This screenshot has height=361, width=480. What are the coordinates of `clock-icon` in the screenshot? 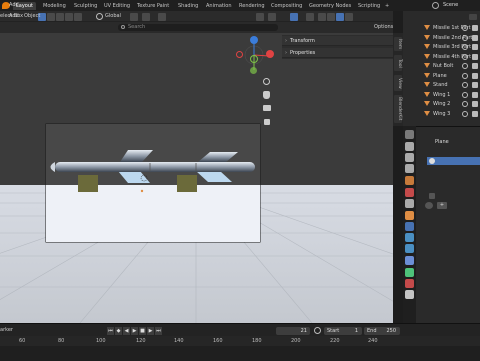 It's located at (317, 330).